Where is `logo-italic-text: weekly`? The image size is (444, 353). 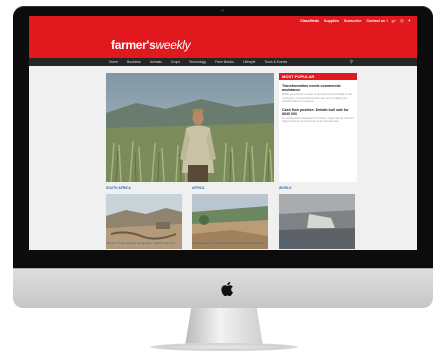
logo-italic-text: weekly is located at coordinates (173, 45).